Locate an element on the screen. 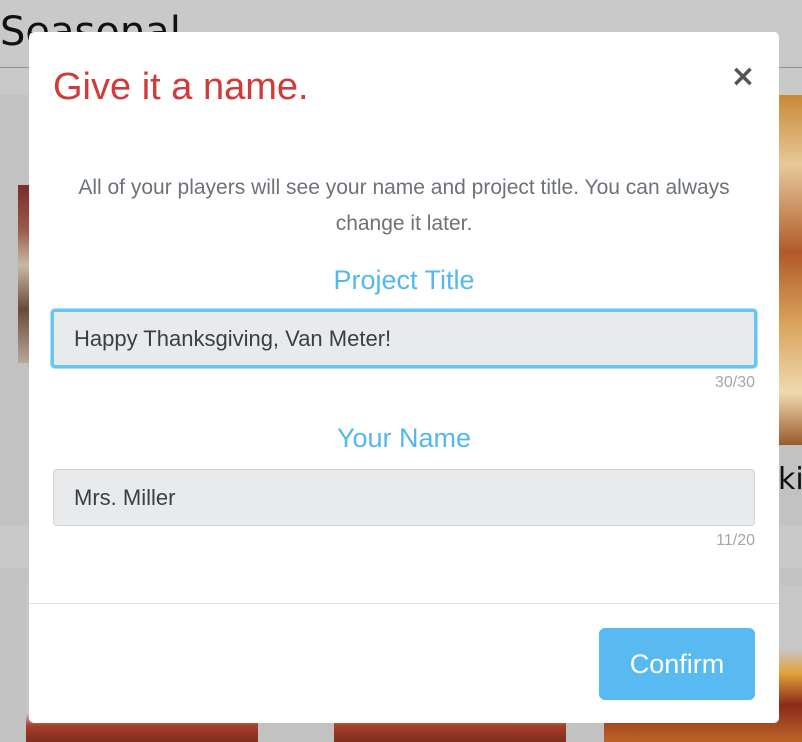 This screenshot has height=742, width=802. close-icon: × is located at coordinates (743, 76).